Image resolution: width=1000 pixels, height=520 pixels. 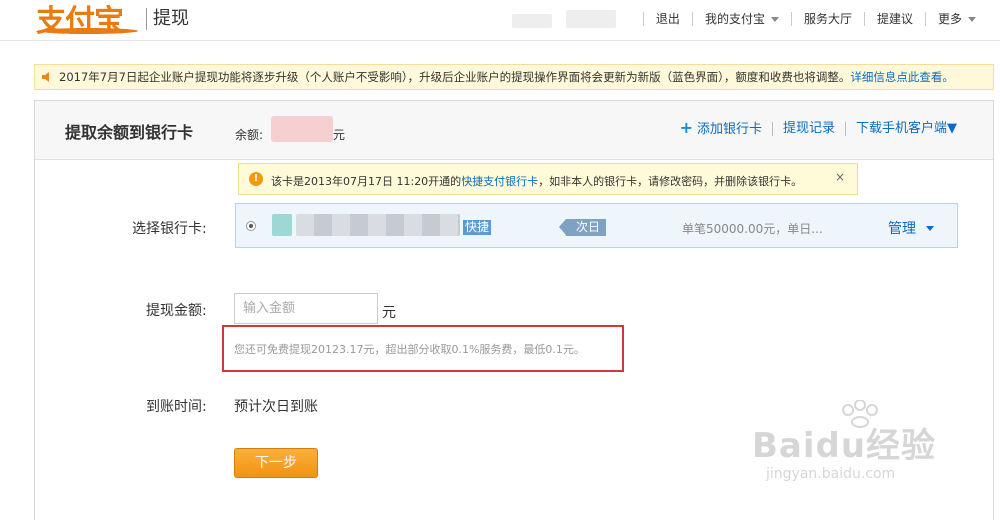 I want to click on nav-more: 更多, so click(x=956, y=19).